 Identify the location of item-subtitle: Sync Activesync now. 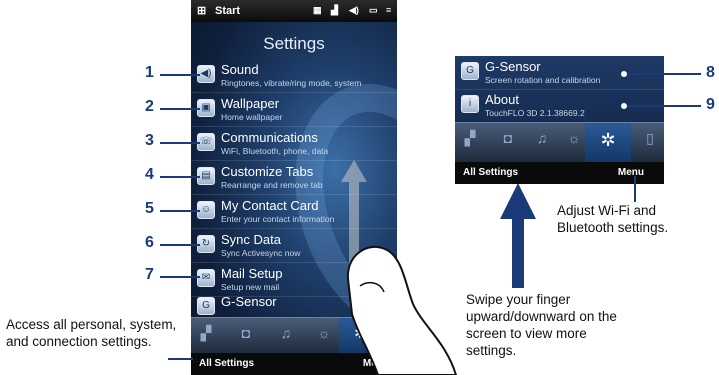
(261, 253).